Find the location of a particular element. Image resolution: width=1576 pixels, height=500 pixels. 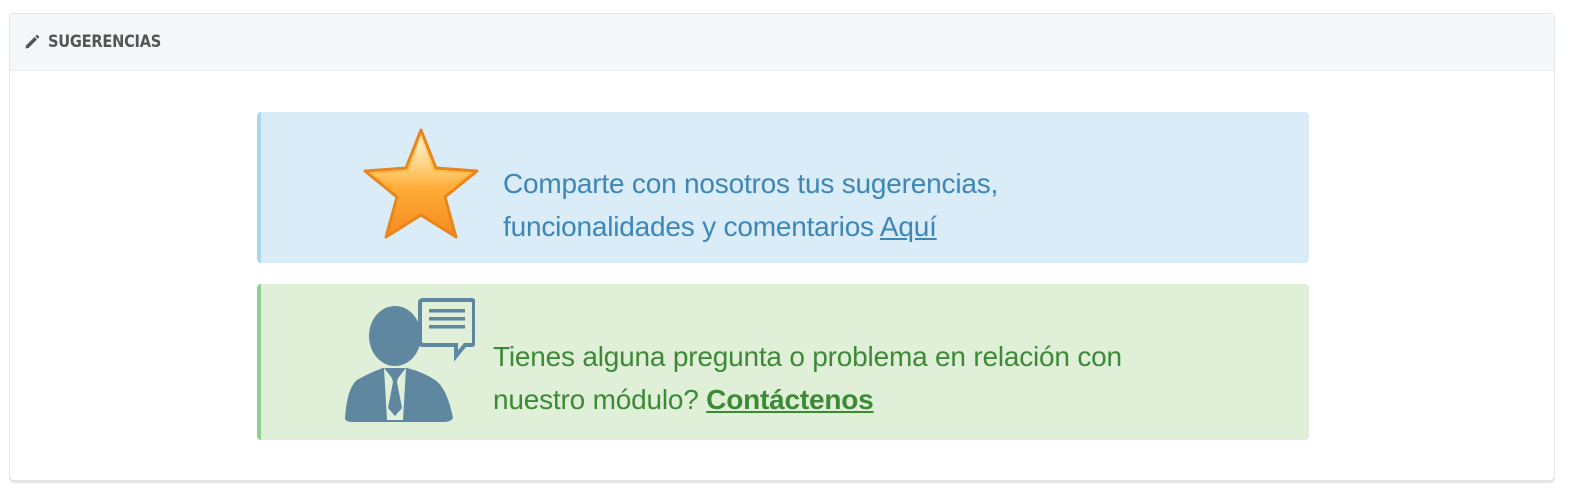

support-agent-icon is located at coordinates (410, 360).